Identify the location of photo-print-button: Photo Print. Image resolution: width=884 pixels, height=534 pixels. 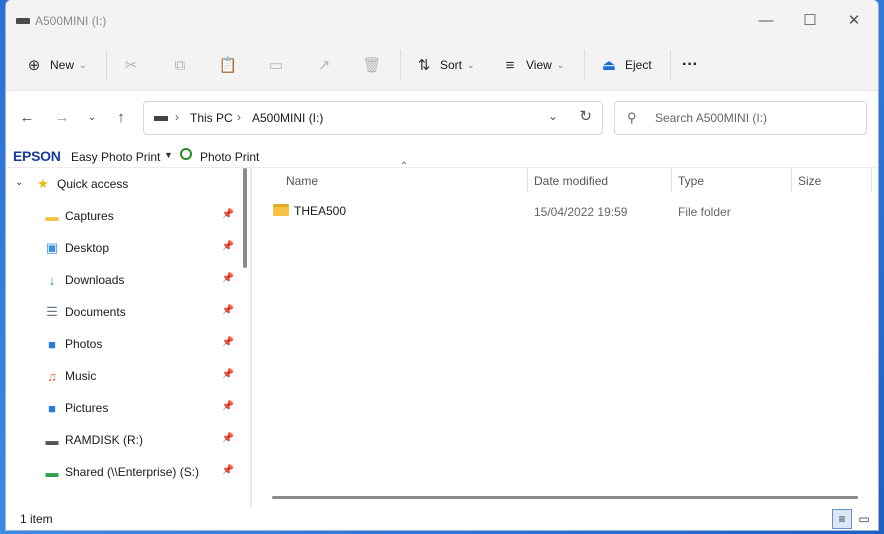
(229, 157).